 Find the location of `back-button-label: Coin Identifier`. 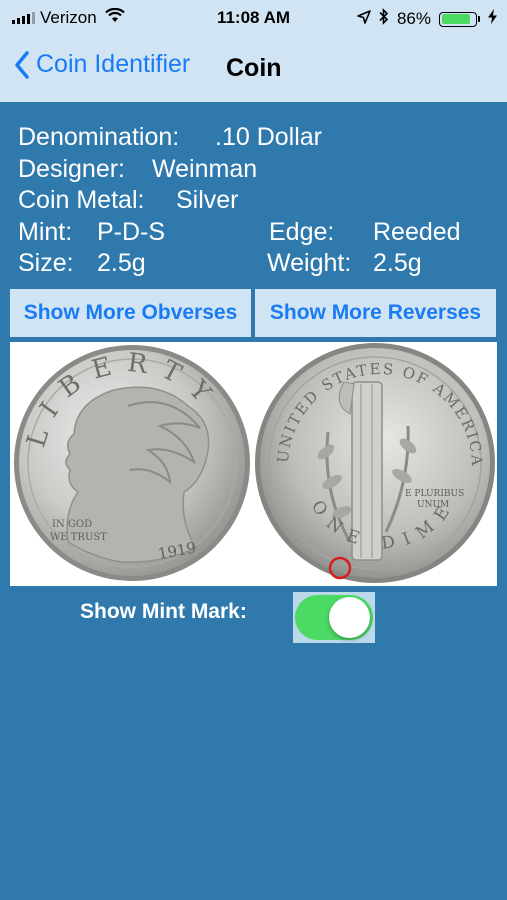

back-button-label: Coin Identifier is located at coordinates (113, 64).